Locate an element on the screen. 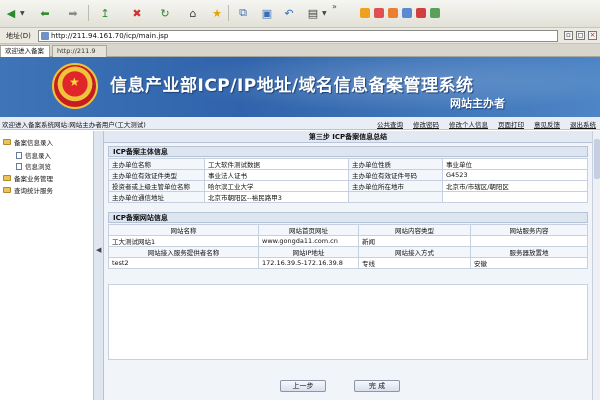  collapse-arrow-icon: ◀ is located at coordinates (98, 250).